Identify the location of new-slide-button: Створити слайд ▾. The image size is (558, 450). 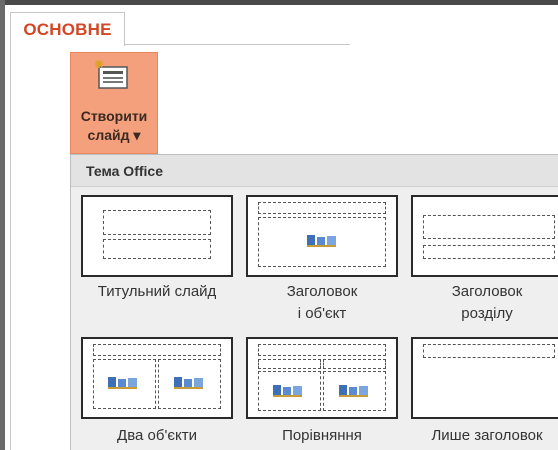
(114, 103).